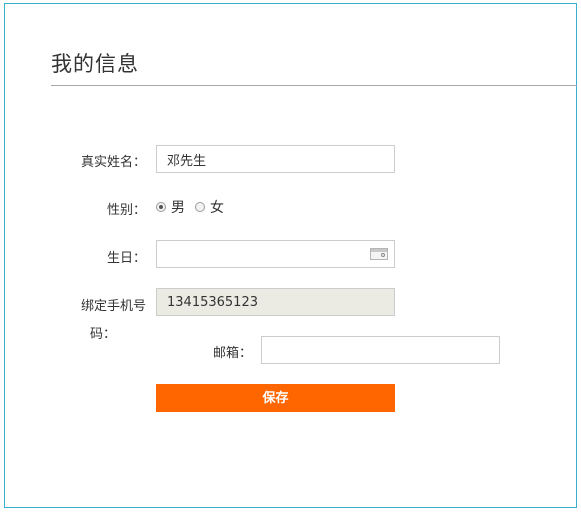 Image resolution: width=581 pixels, height=512 pixels. What do you see at coordinates (314, 85) in the screenshot?
I see `title-divider` at bounding box center [314, 85].